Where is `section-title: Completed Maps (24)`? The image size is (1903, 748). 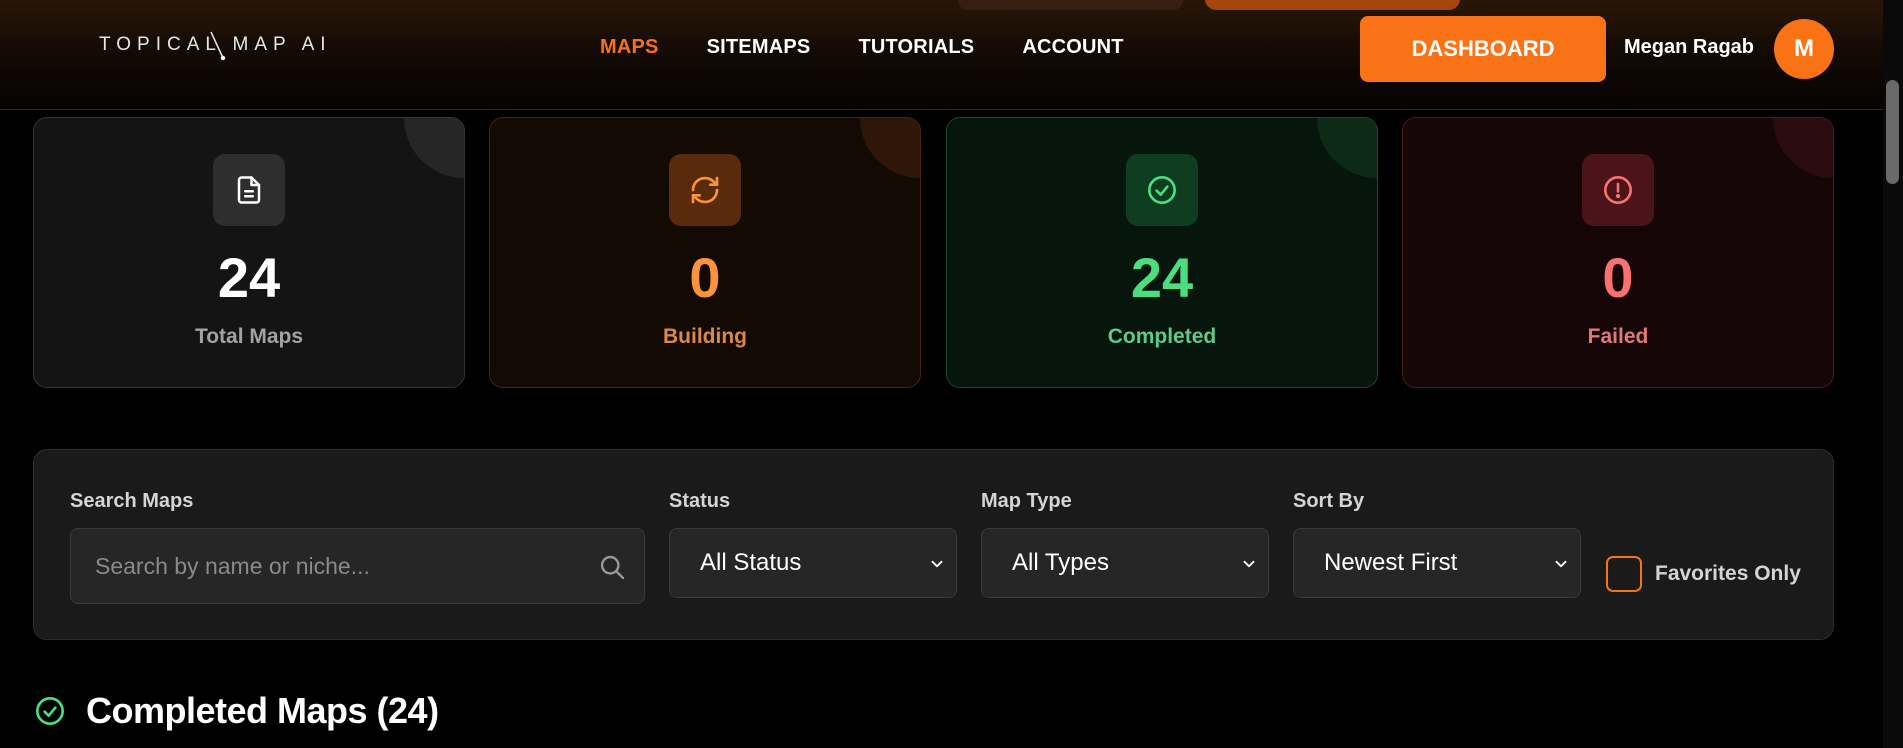 section-title: Completed Maps (24) is located at coordinates (262, 710).